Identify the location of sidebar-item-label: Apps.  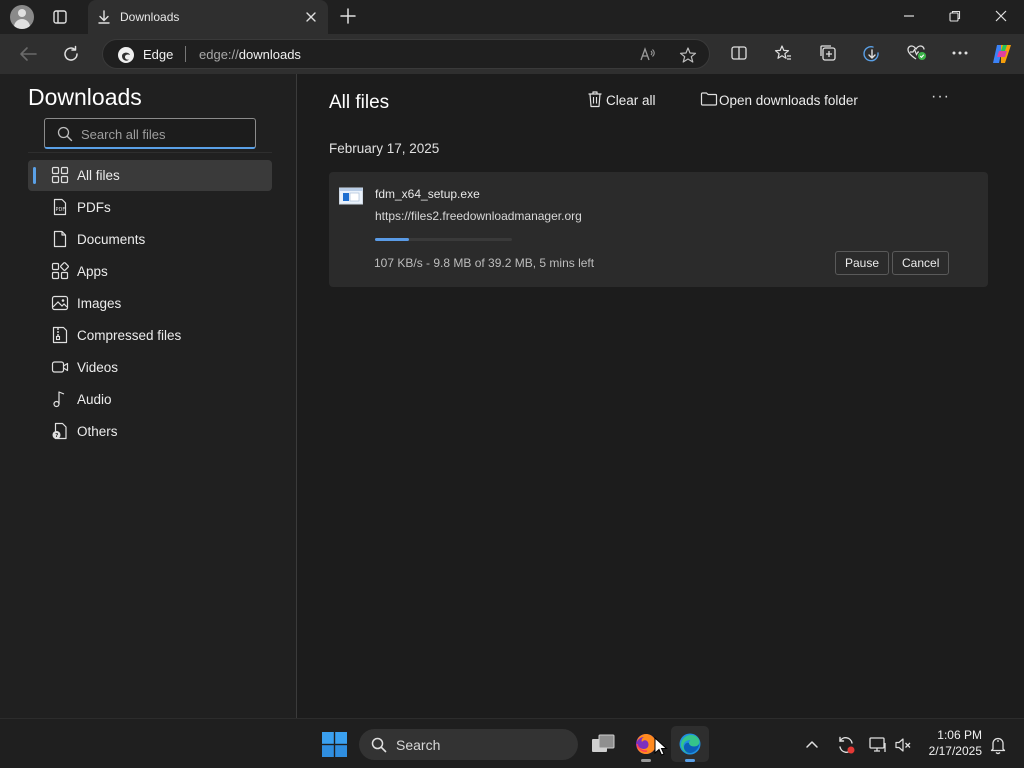
(92, 271).